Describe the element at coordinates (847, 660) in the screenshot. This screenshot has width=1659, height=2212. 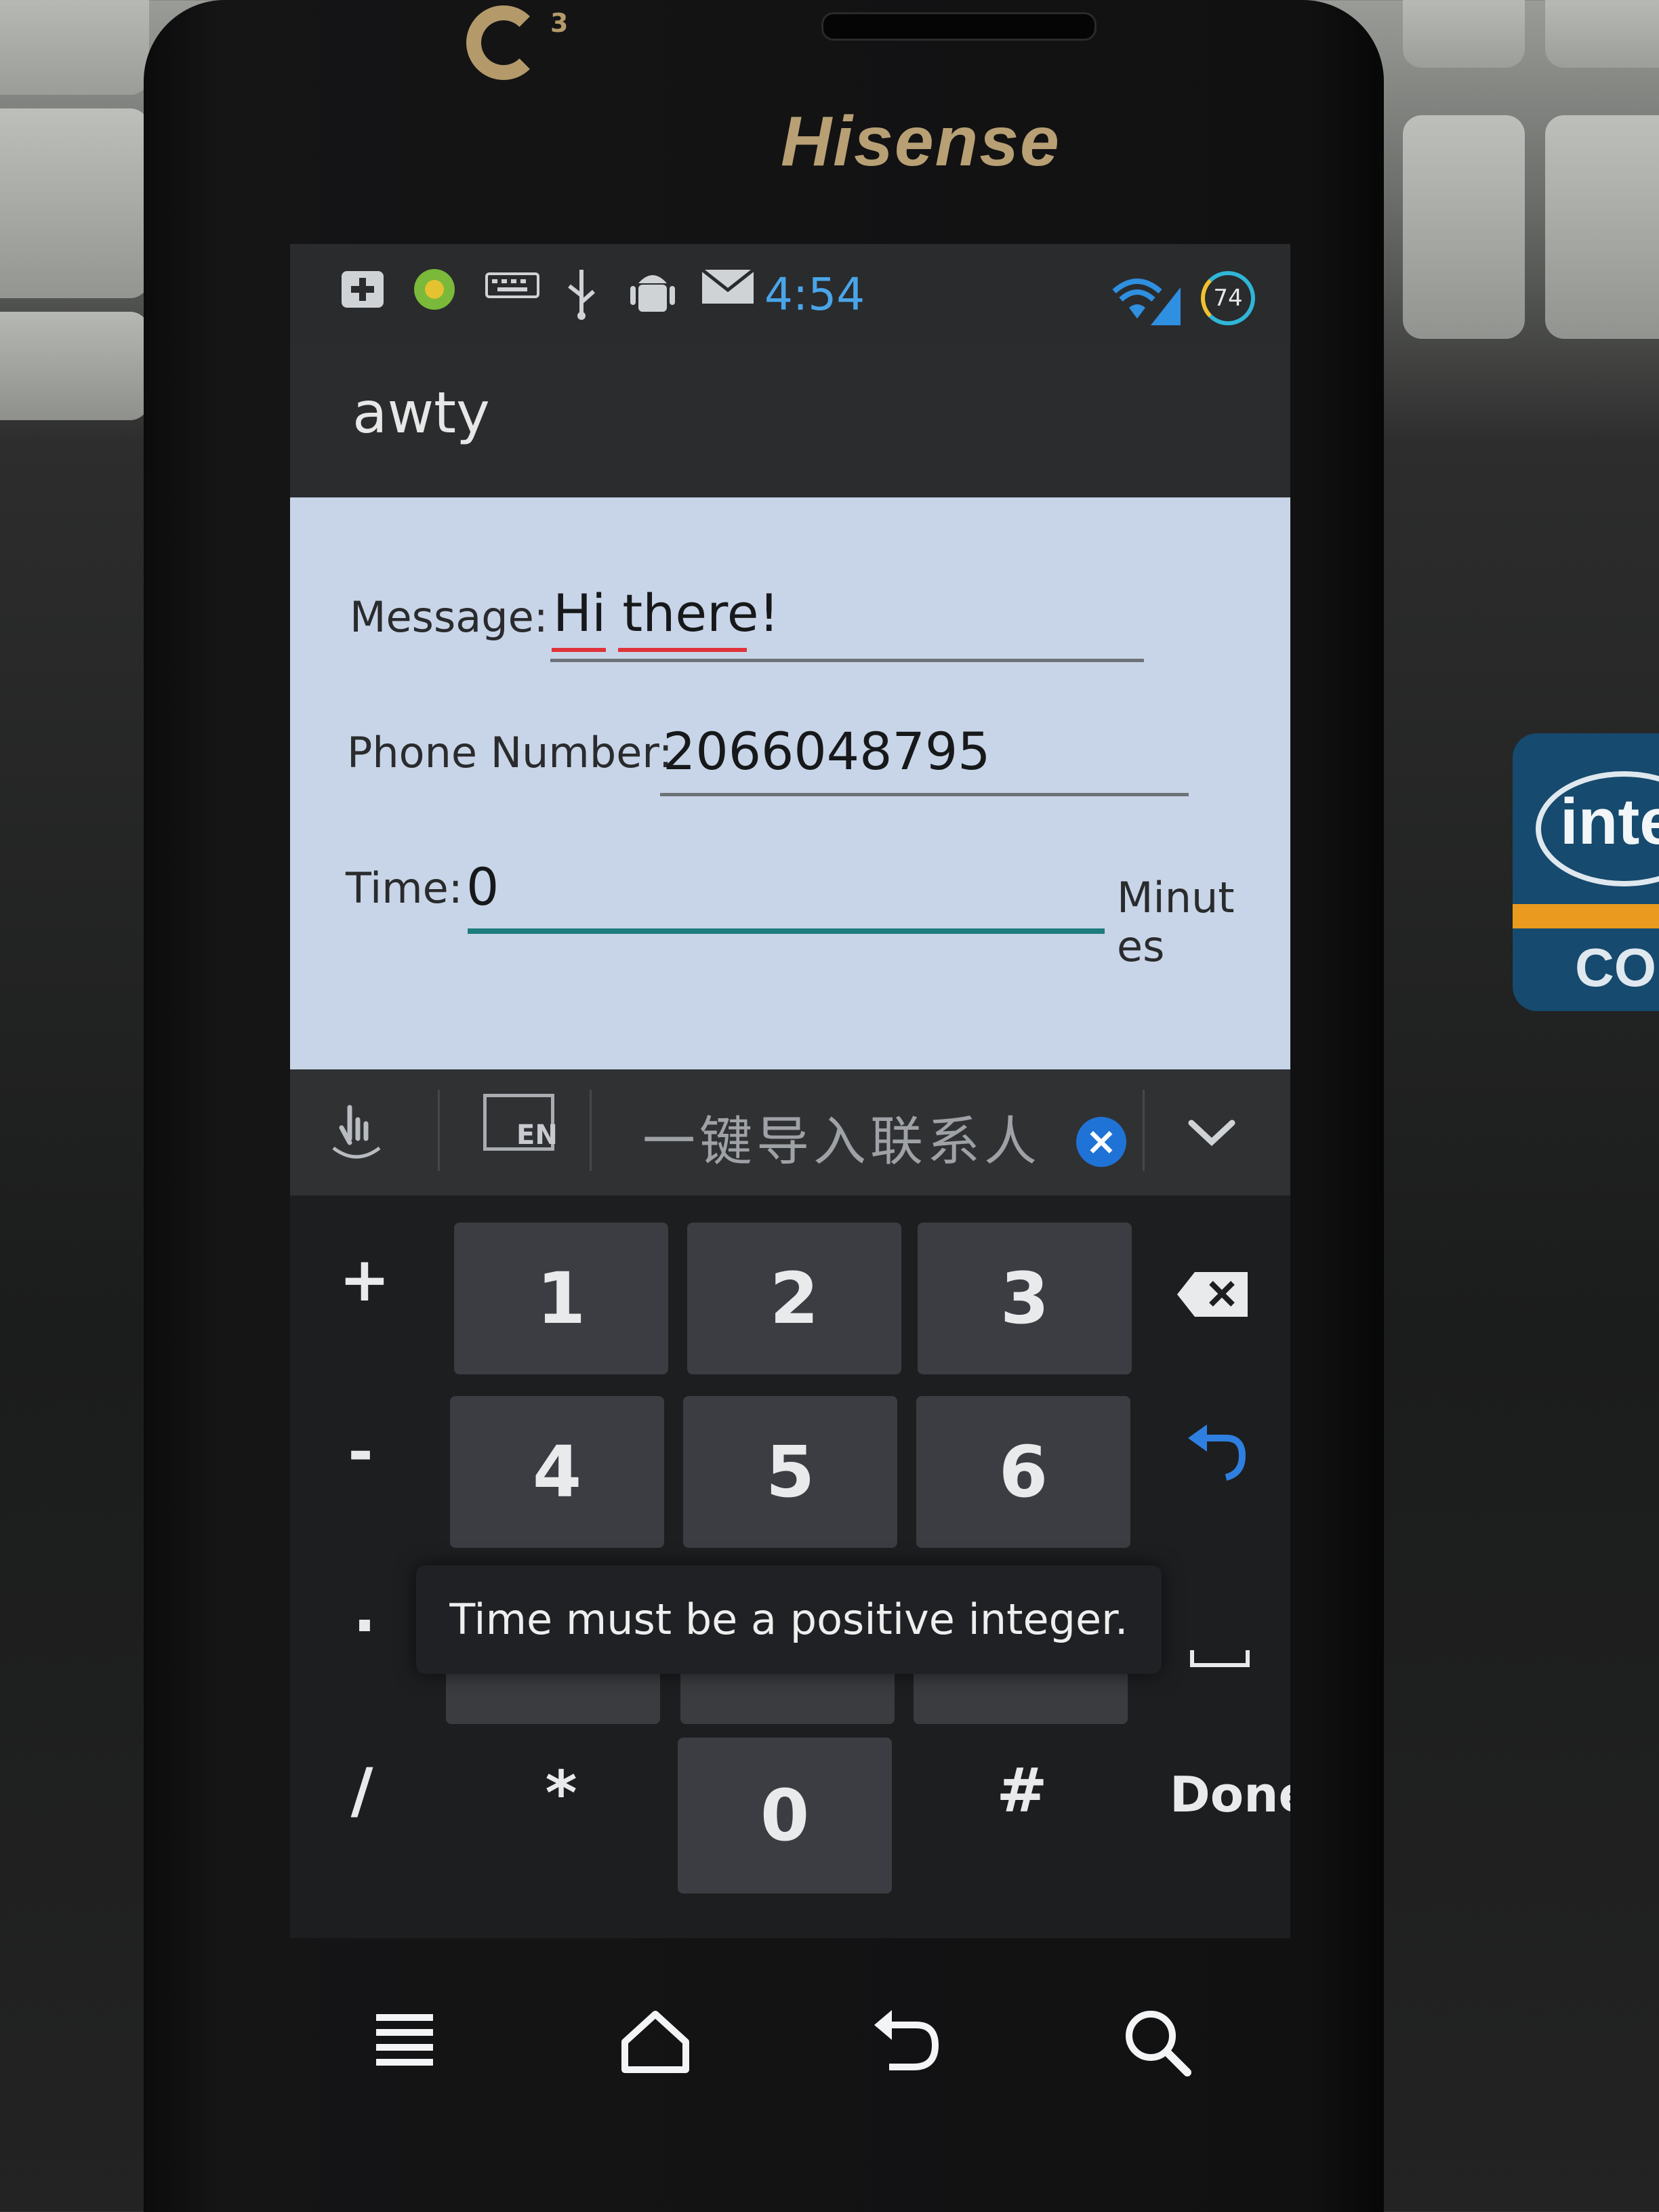
I see `message-input-underline` at that location.